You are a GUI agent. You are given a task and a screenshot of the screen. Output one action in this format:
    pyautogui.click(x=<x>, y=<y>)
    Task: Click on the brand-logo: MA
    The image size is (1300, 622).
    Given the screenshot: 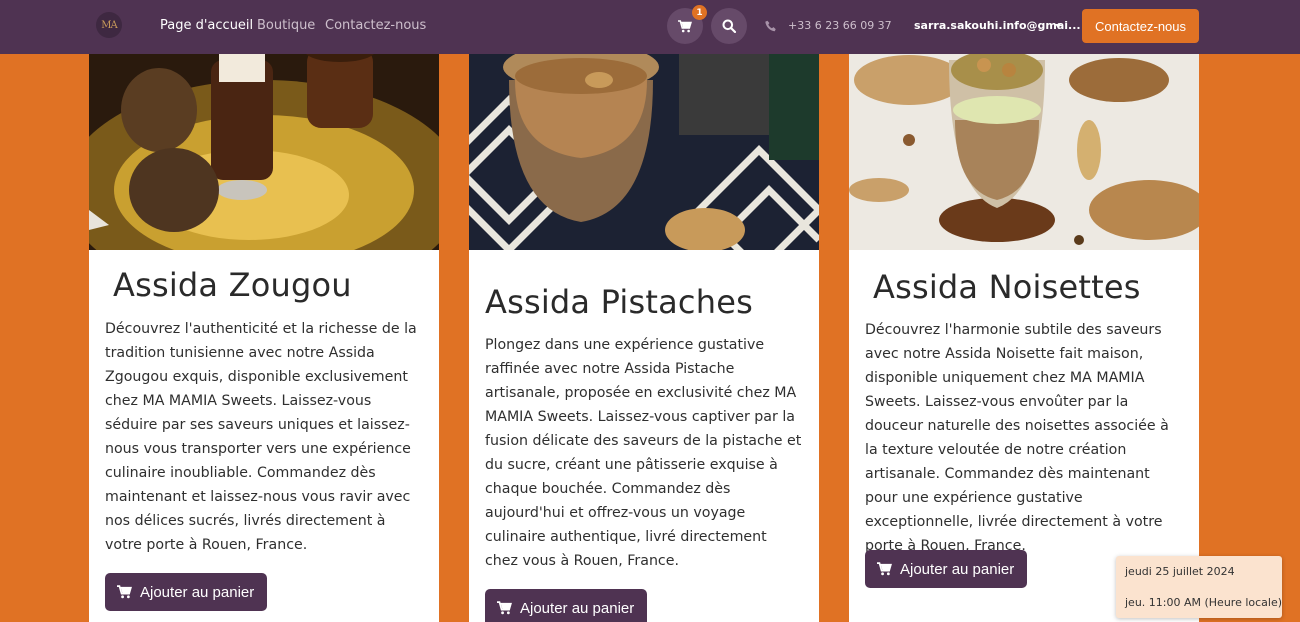 What is the action you would take?
    pyautogui.click(x=109, y=25)
    